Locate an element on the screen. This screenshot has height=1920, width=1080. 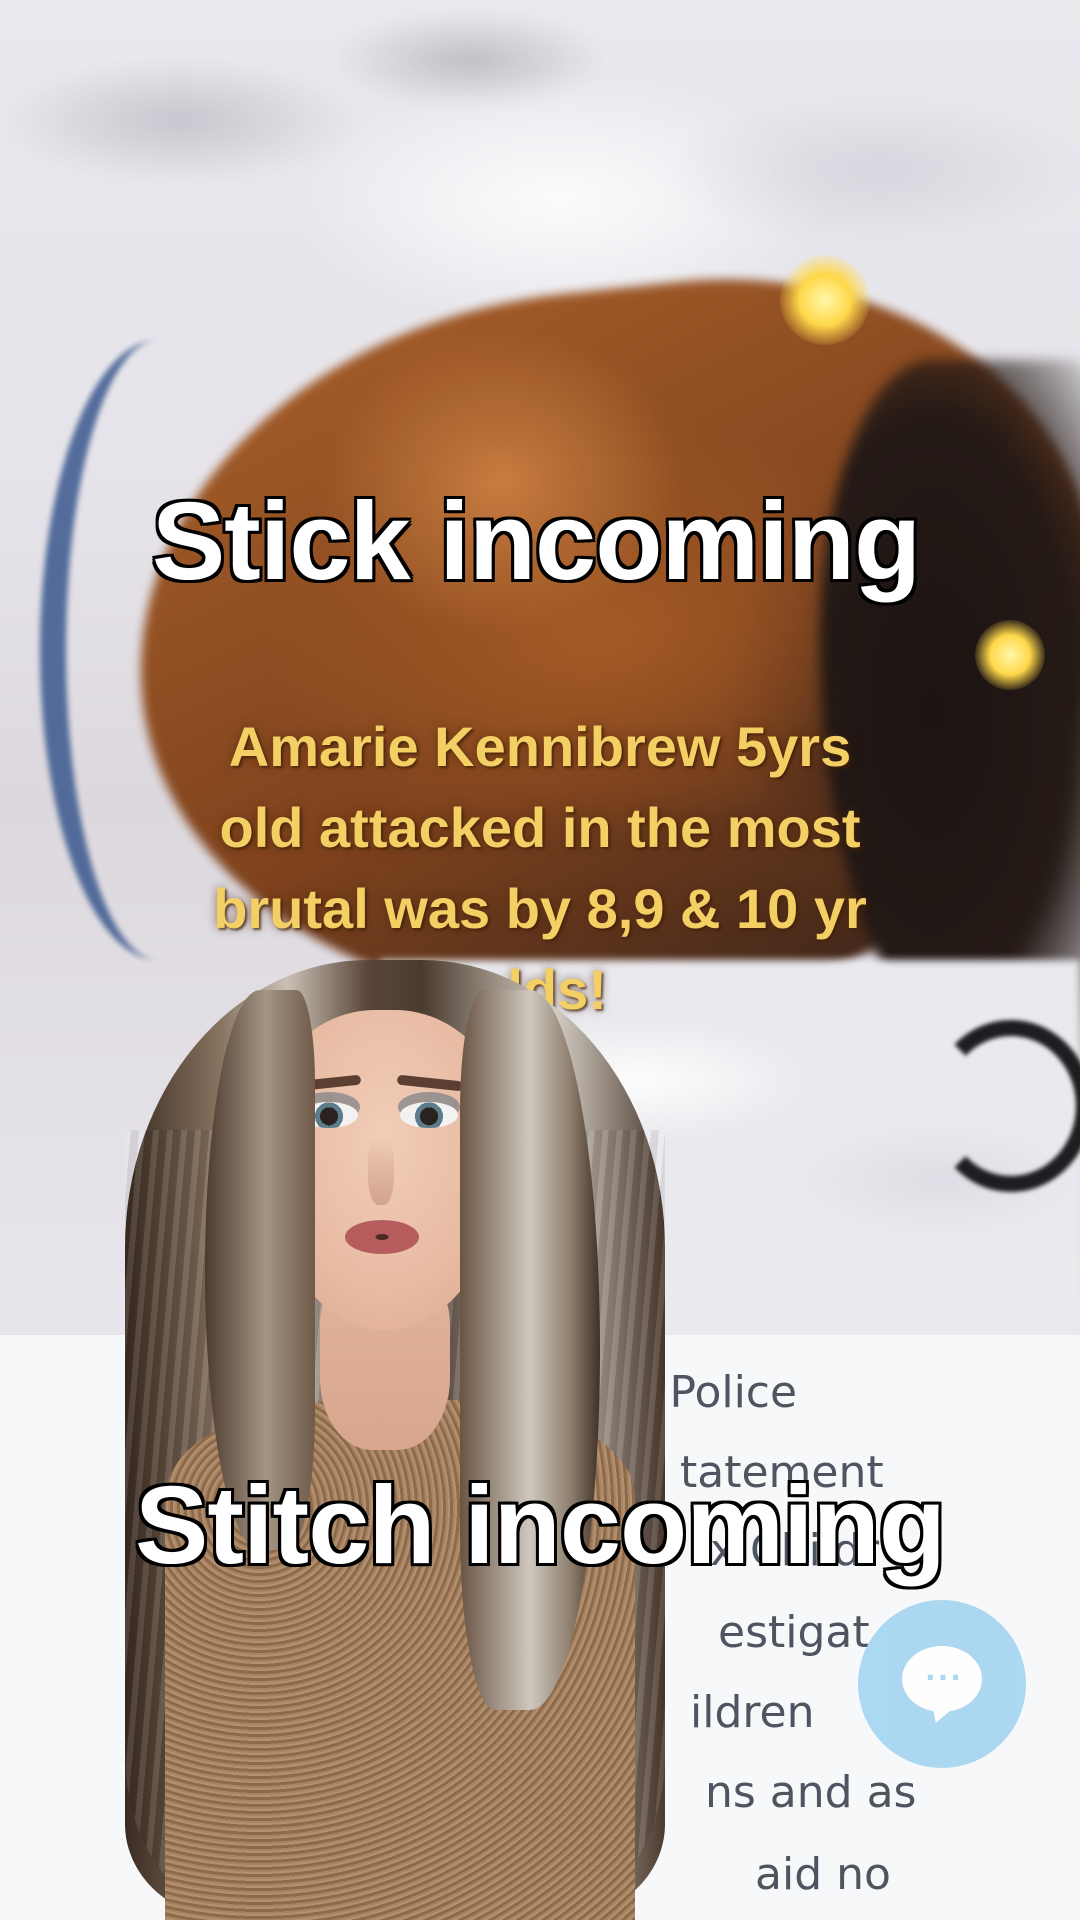
chat-bubble-tail is located at coordinates (944, 1711).